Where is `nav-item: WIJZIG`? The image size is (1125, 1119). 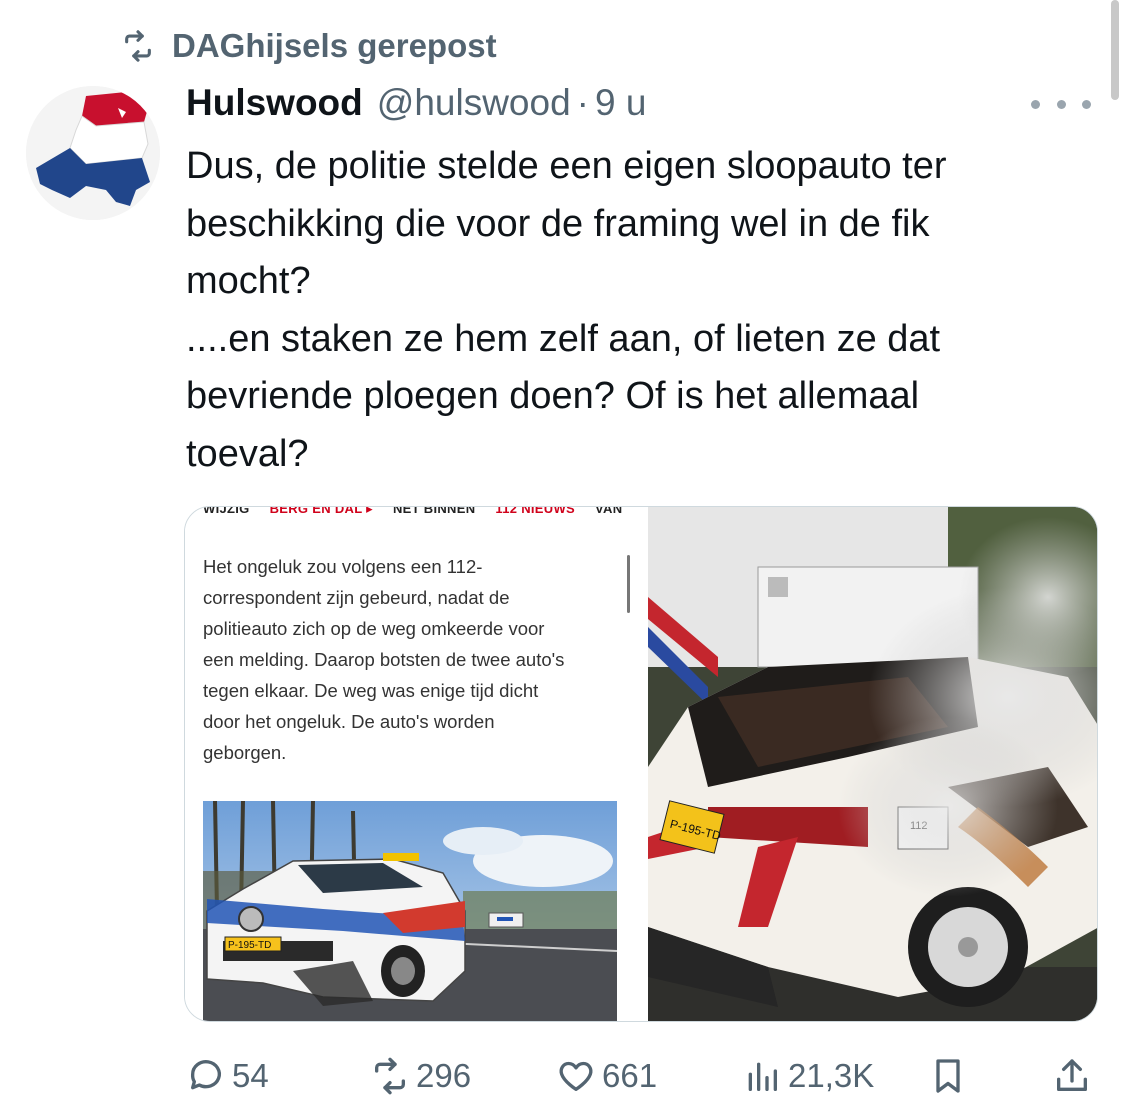
nav-item: WIJZIG is located at coordinates (226, 511).